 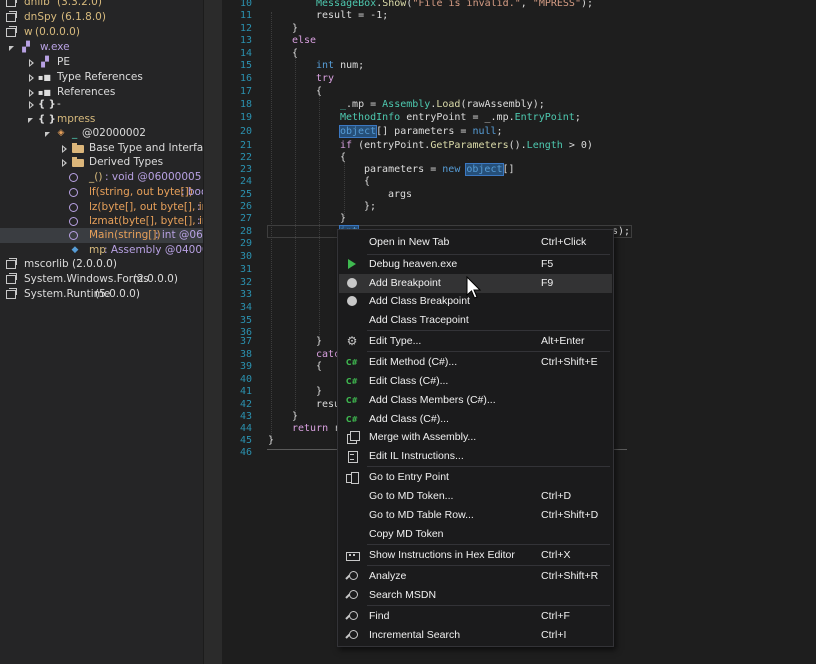 What do you see at coordinates (146, 148) in the screenshot?
I see `tree-item-label: Base Type and Interfaces` at bounding box center [146, 148].